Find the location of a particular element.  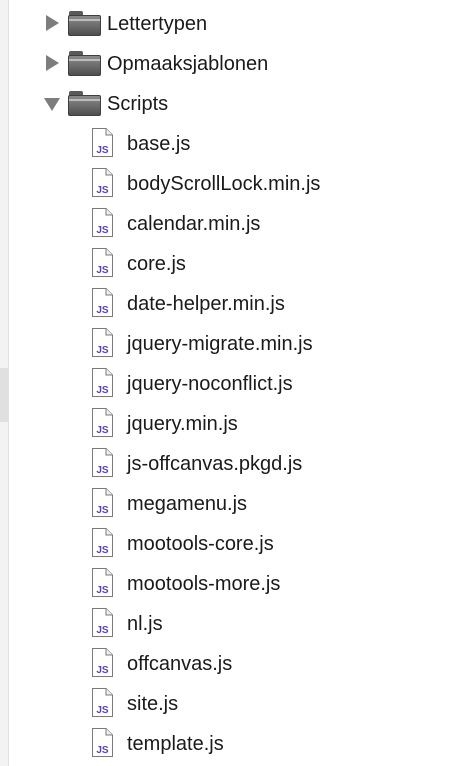

file-row: JS js-offcanvas.pkgd.js is located at coordinates (229, 464).